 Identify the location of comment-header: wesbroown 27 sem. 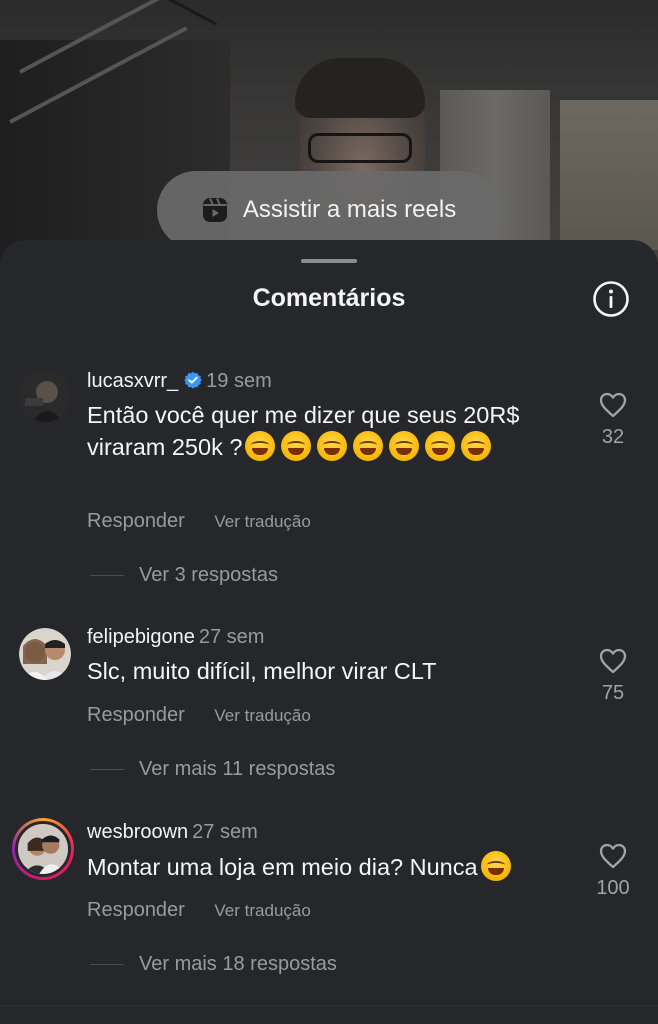
(172, 832).